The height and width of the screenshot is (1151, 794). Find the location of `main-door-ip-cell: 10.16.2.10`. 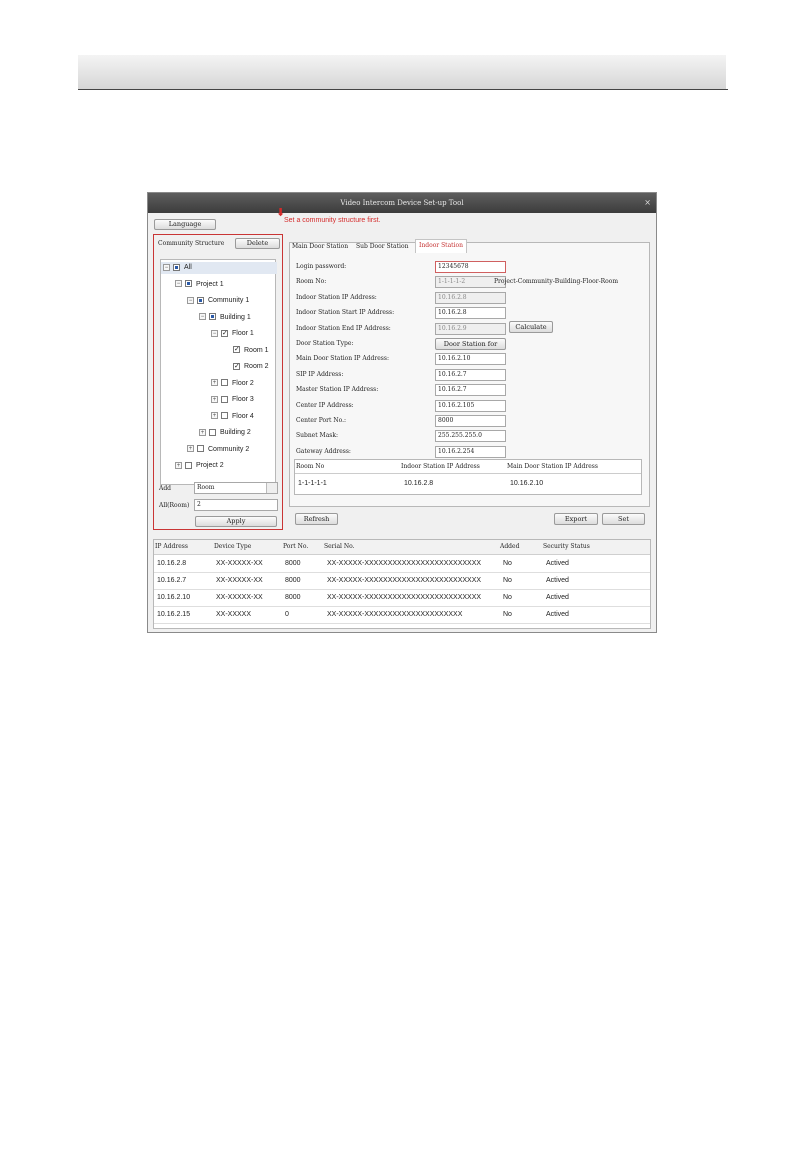

main-door-ip-cell: 10.16.2.10 is located at coordinates (527, 483).